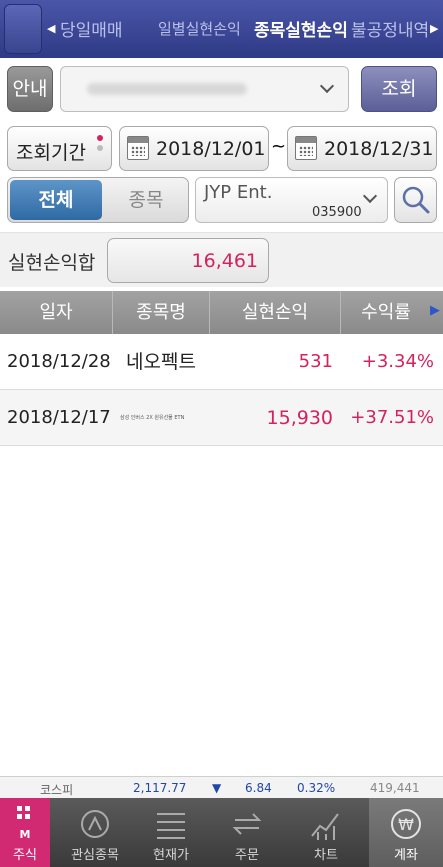  I want to click on menu-button, so click(23, 29).